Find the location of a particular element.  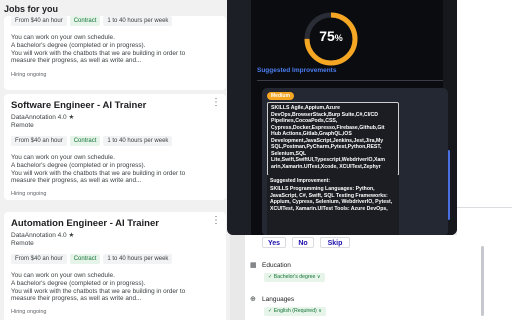

score-unit: % is located at coordinates (338, 38).